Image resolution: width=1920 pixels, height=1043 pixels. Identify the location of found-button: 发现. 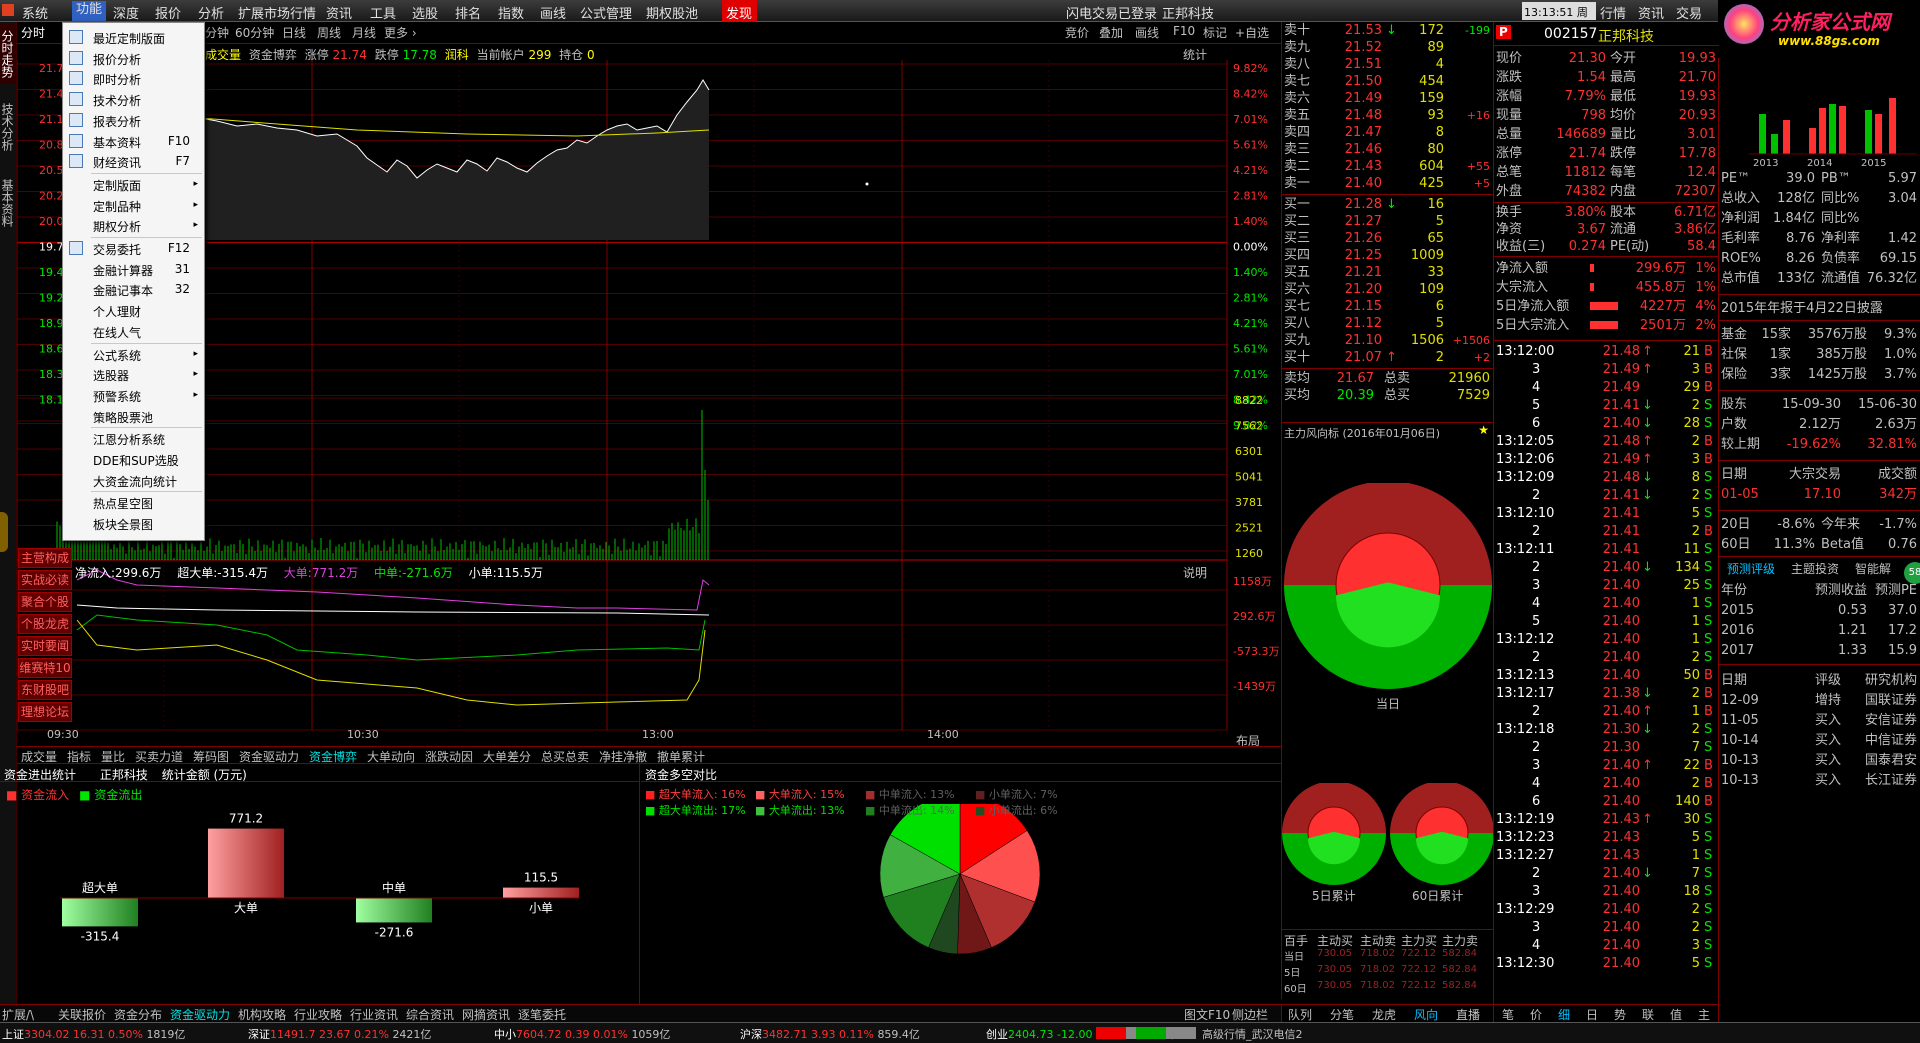
(739, 12).